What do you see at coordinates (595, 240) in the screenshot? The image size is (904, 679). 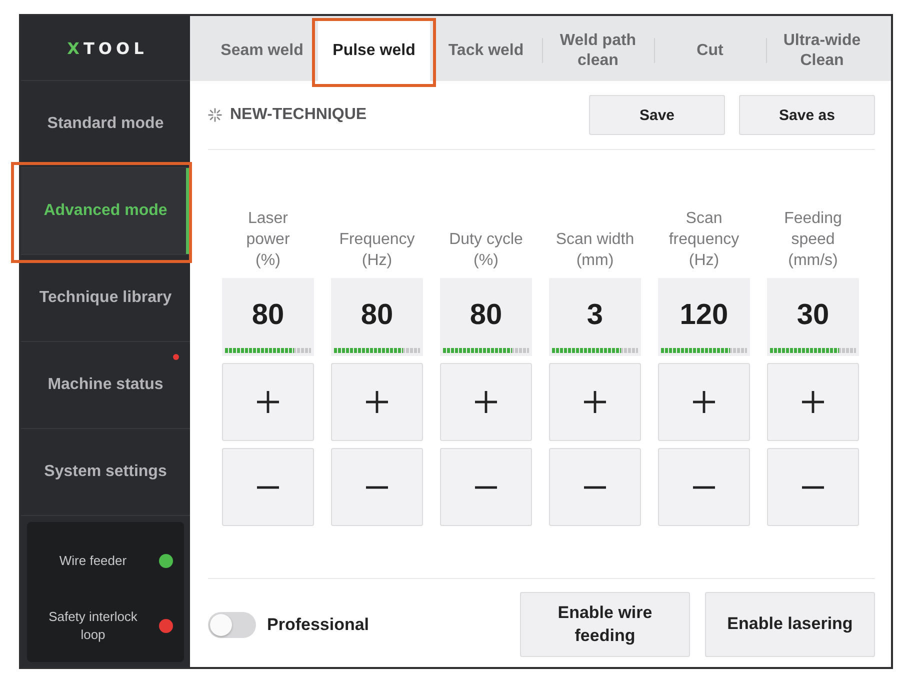 I see `parameter-label: Scan width` at bounding box center [595, 240].